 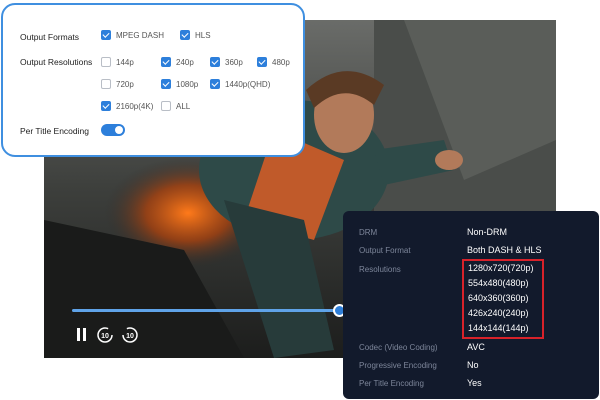 I want to click on drm-value: Non-DRM, so click(x=487, y=232).